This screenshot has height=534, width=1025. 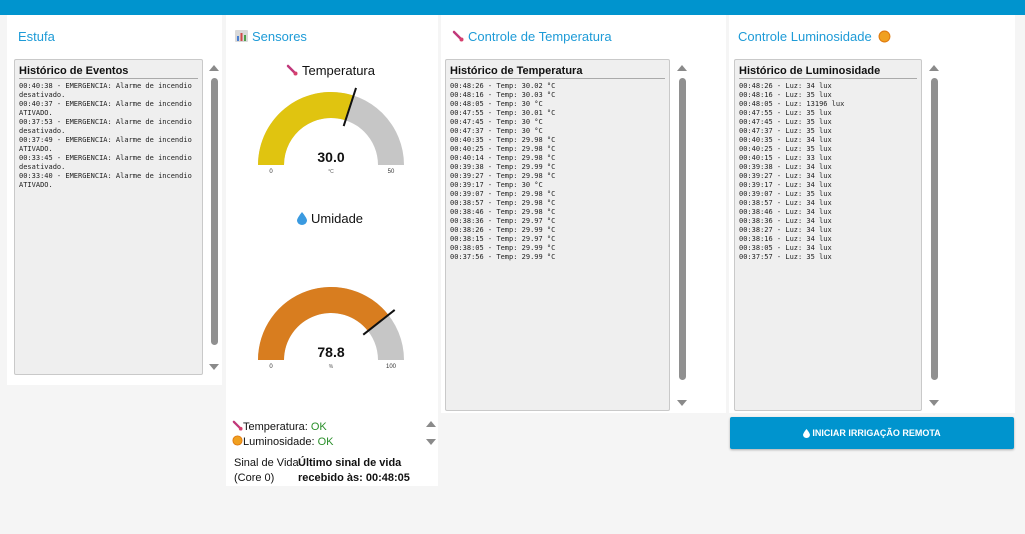 I want to click on luminosity-history-entry: 00:39:07 - Luz: 35 lux, so click(x=785, y=194).